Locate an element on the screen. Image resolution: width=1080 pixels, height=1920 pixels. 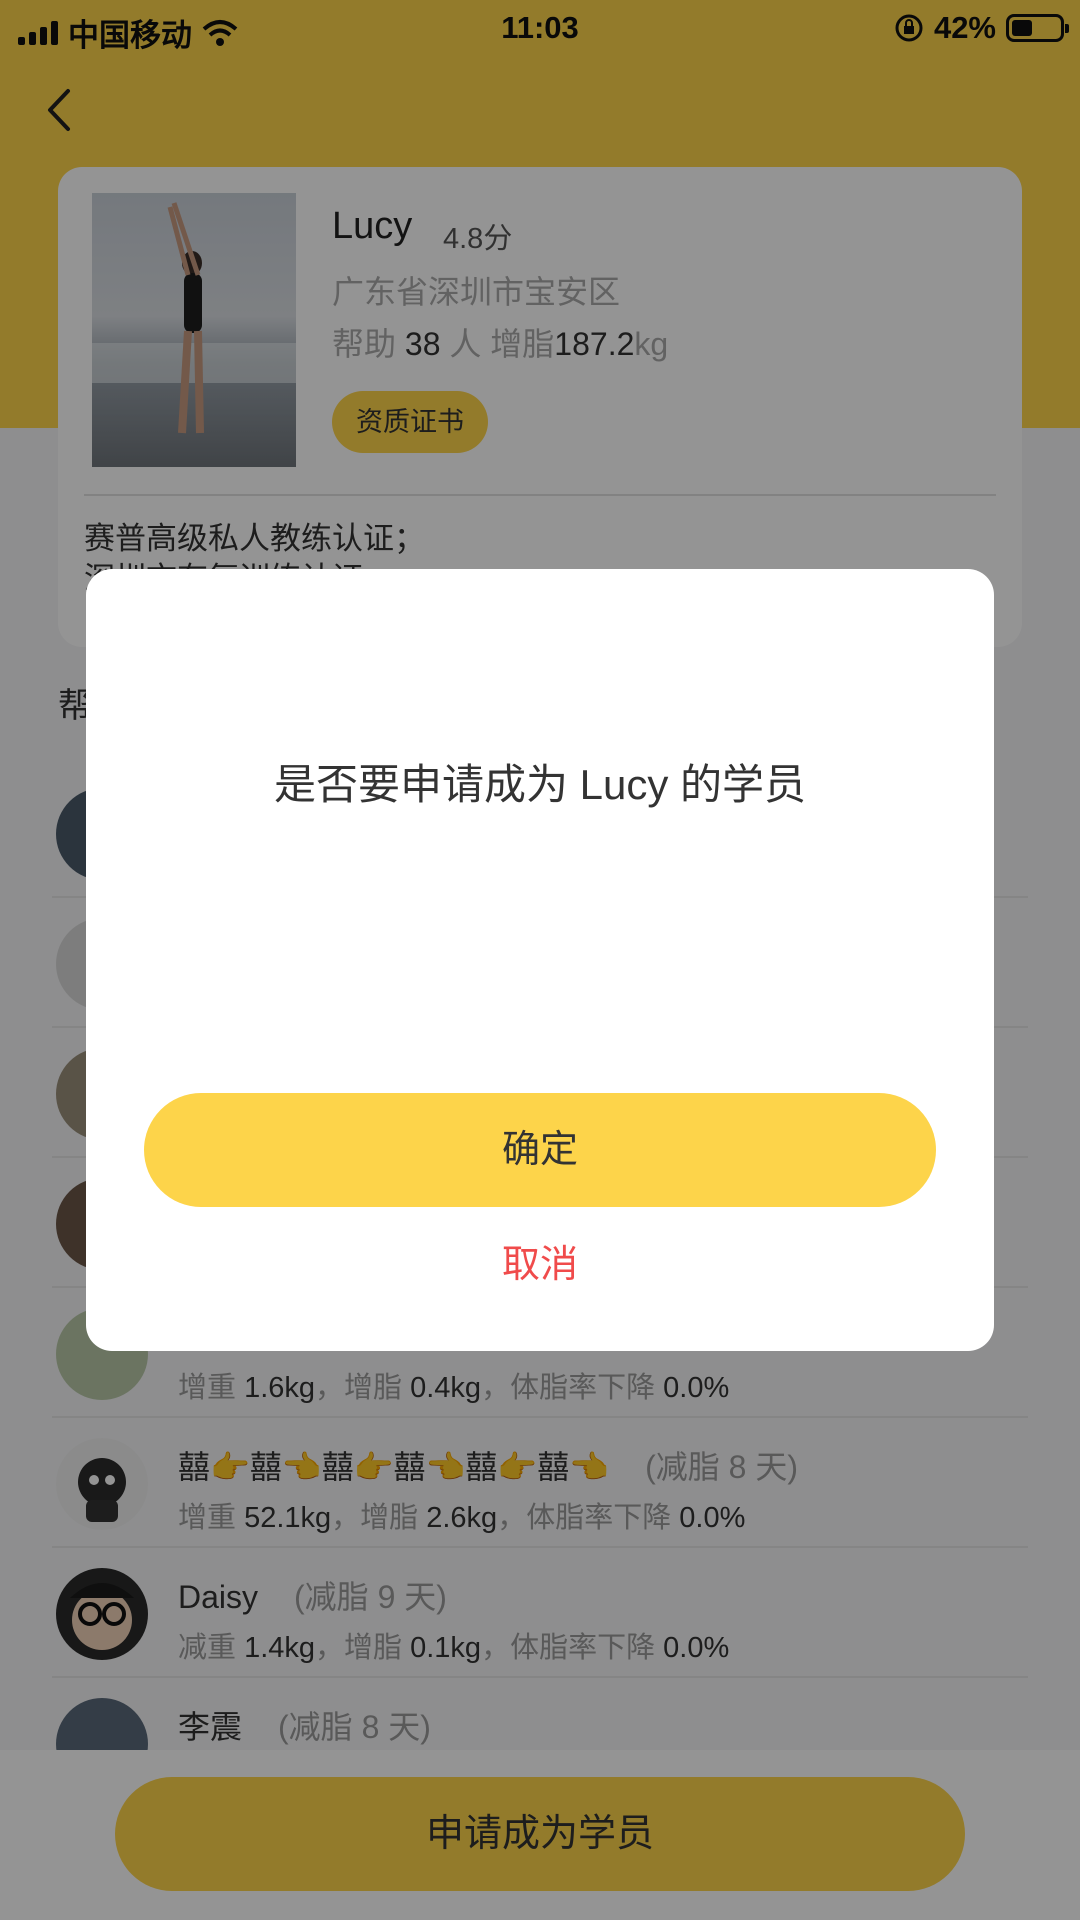
cancel-button: 取消 is located at coordinates (540, 1265).